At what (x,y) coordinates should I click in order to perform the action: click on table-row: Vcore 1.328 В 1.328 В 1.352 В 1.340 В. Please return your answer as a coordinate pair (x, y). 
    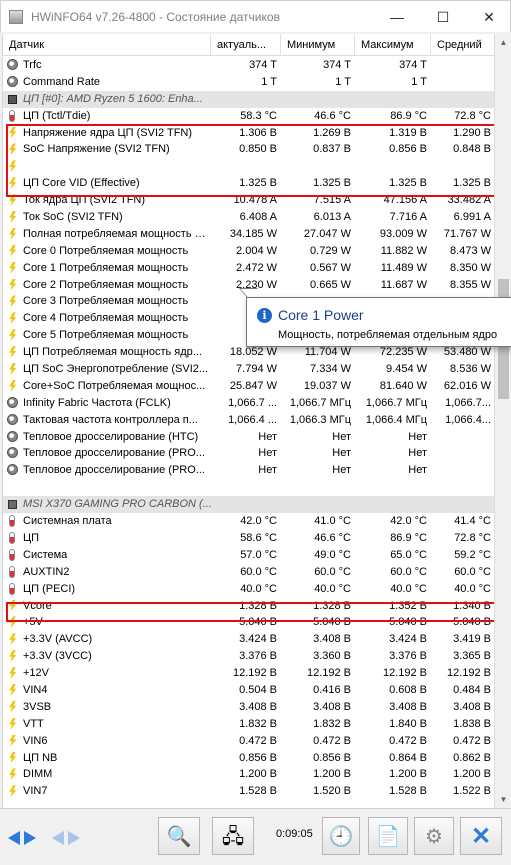
    Looking at the image, I should click on (248, 606).